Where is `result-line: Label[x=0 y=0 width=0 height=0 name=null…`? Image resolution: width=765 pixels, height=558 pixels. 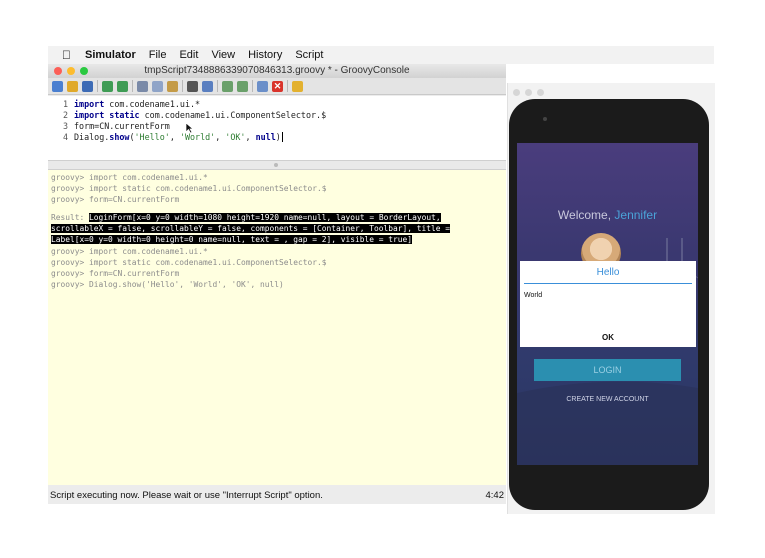 result-line: Label[x=0 y=0 width=0 height=0 name=null… is located at coordinates (232, 239).